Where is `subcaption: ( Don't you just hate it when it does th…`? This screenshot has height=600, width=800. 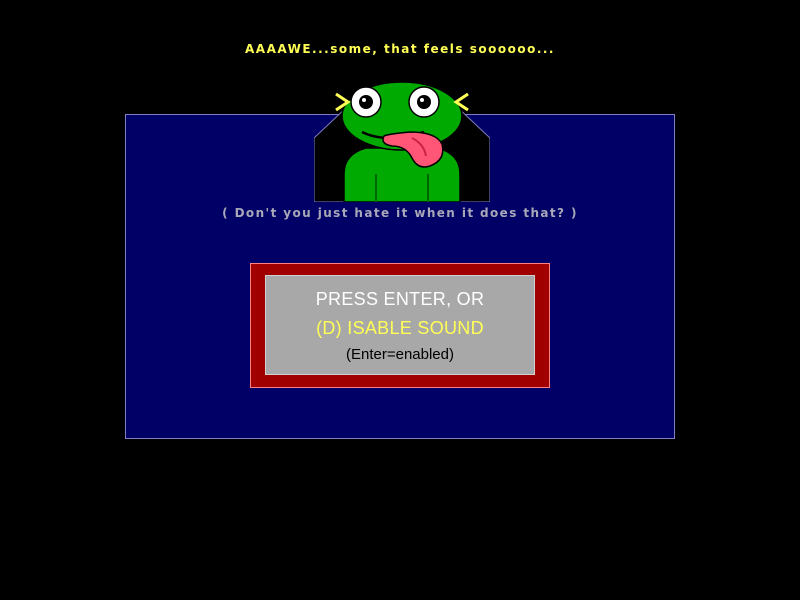
subcaption: ( Don't you just hate it when it does th… is located at coordinates (400, 213).